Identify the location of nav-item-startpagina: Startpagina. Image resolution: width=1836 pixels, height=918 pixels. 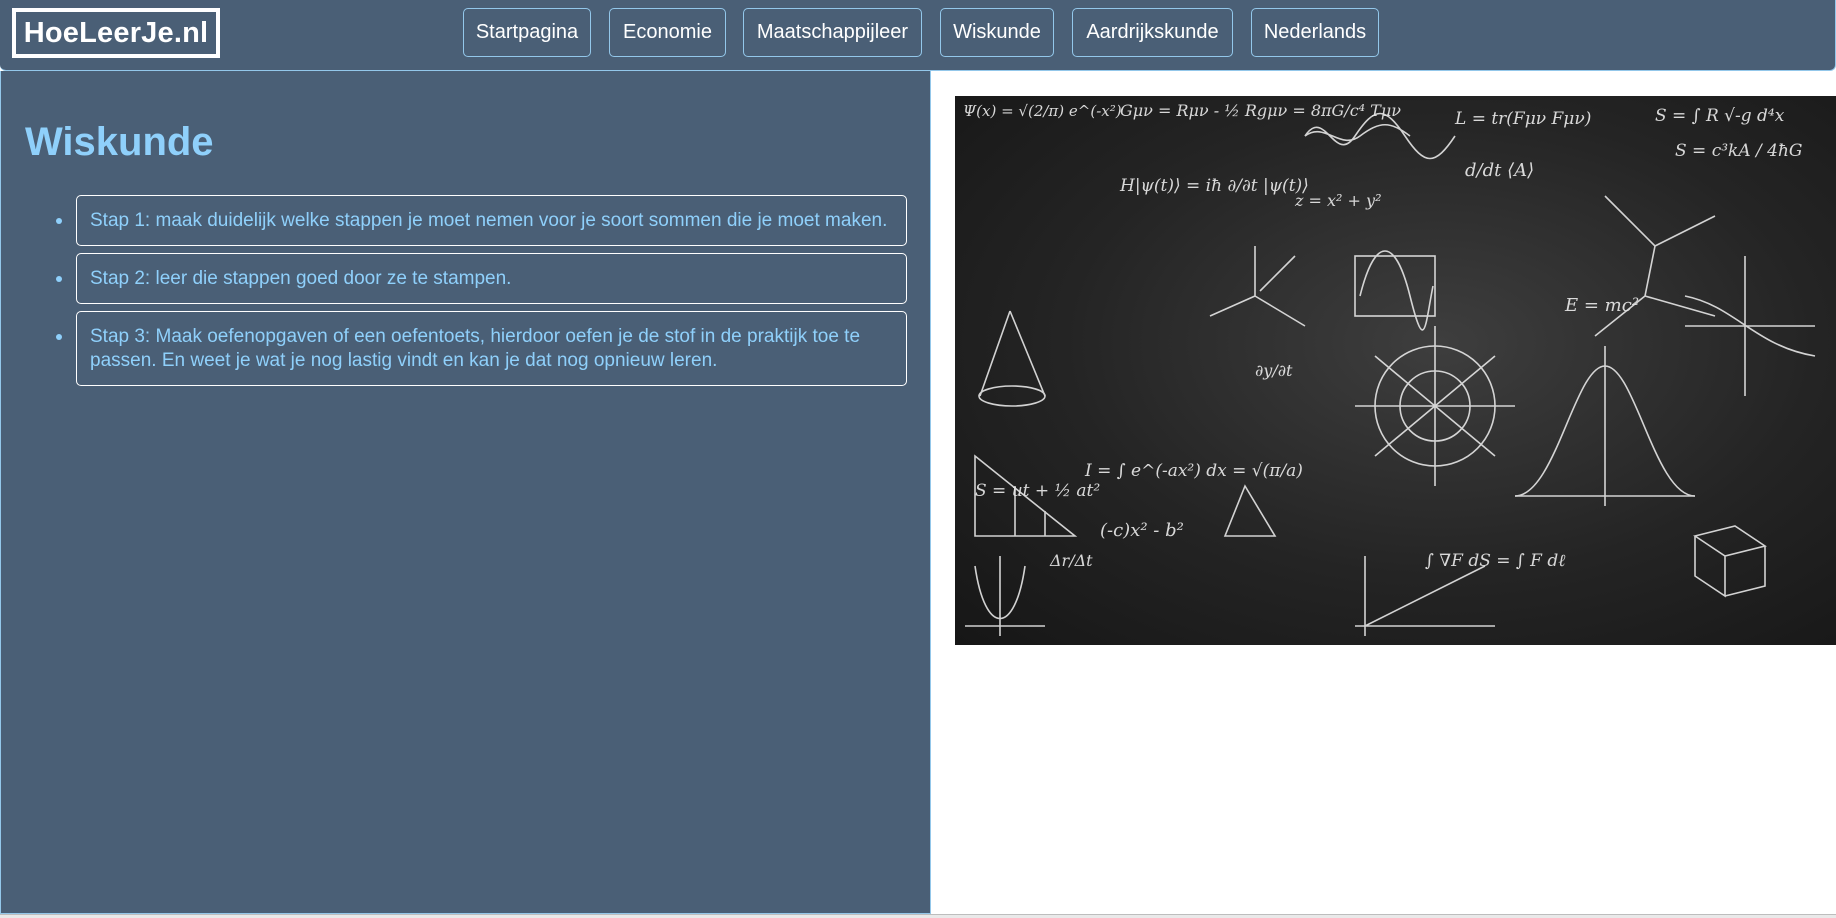
(527, 32).